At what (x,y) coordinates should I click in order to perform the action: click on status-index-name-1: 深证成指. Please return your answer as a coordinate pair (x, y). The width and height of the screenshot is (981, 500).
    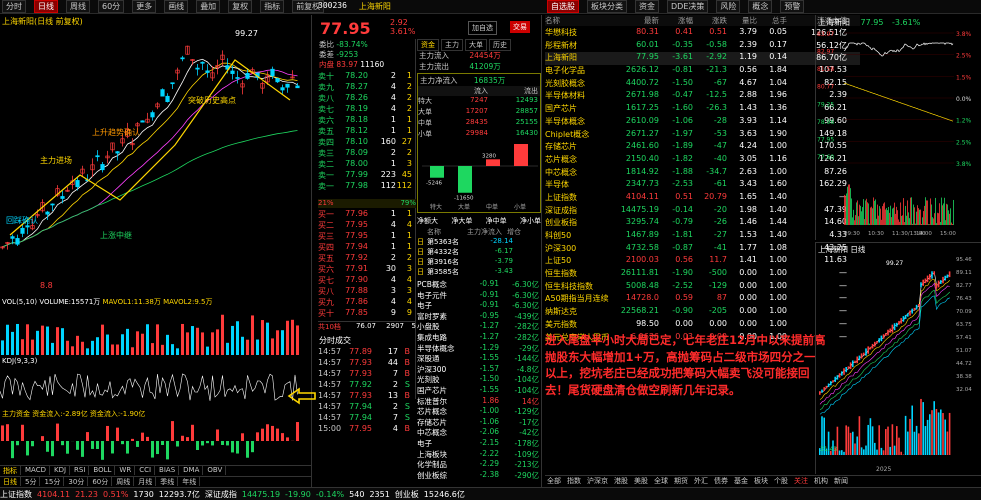
    Looking at the image, I should click on (221, 494).